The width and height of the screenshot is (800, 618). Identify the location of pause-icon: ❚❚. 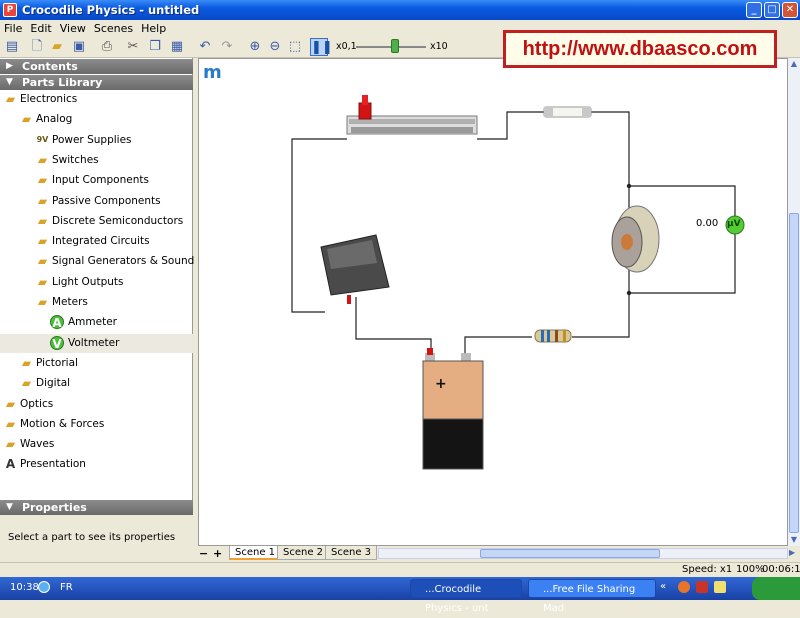
(321, 47).